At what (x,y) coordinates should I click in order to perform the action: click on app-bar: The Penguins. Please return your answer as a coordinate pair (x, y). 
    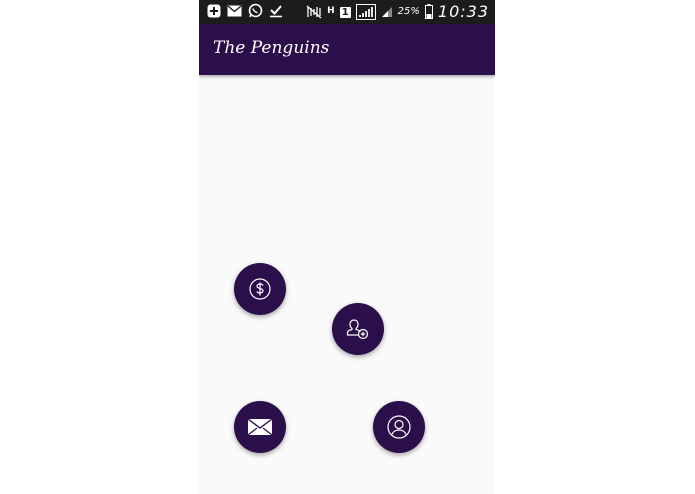
    Looking at the image, I should click on (347, 49).